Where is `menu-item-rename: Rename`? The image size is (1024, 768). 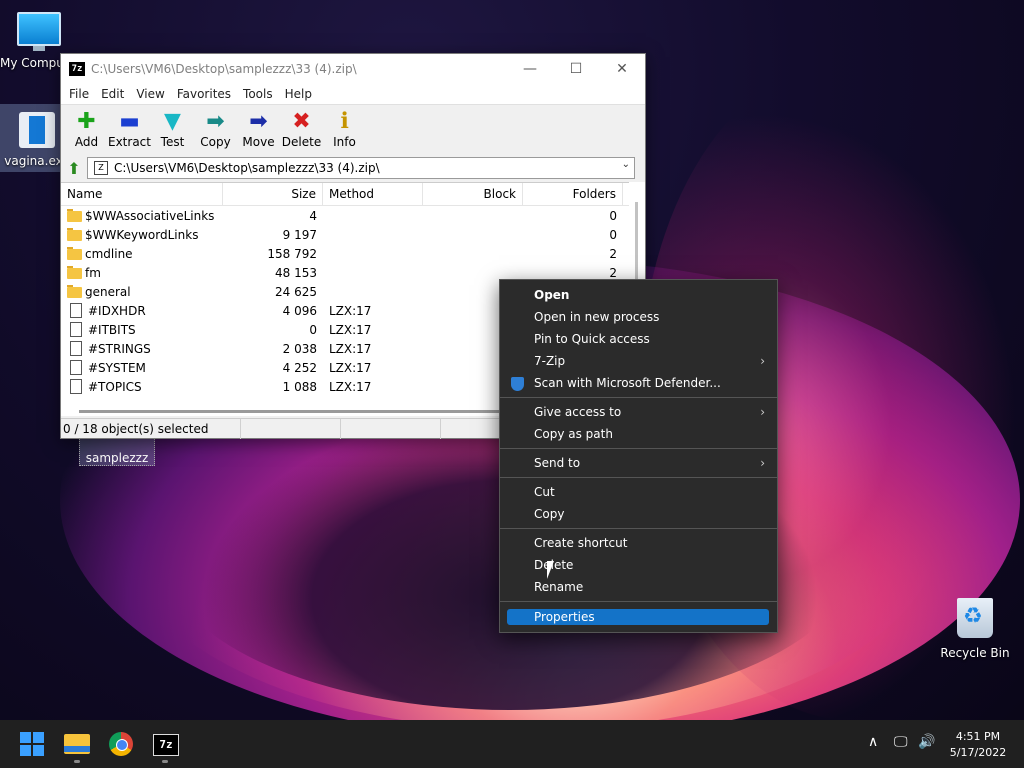 menu-item-rename: Rename is located at coordinates (638, 587).